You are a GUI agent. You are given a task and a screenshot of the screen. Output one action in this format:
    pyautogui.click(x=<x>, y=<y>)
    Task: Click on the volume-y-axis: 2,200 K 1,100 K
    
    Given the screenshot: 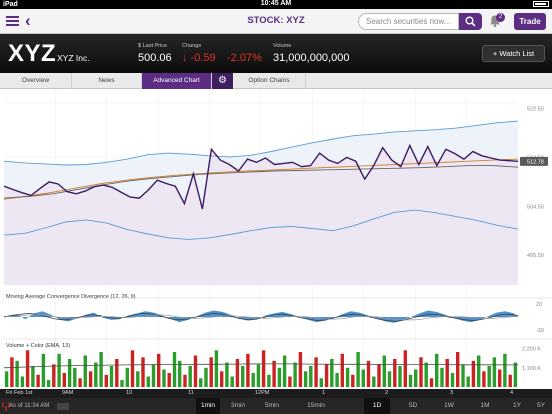 What is the action you would take?
    pyautogui.click(x=531, y=359)
    